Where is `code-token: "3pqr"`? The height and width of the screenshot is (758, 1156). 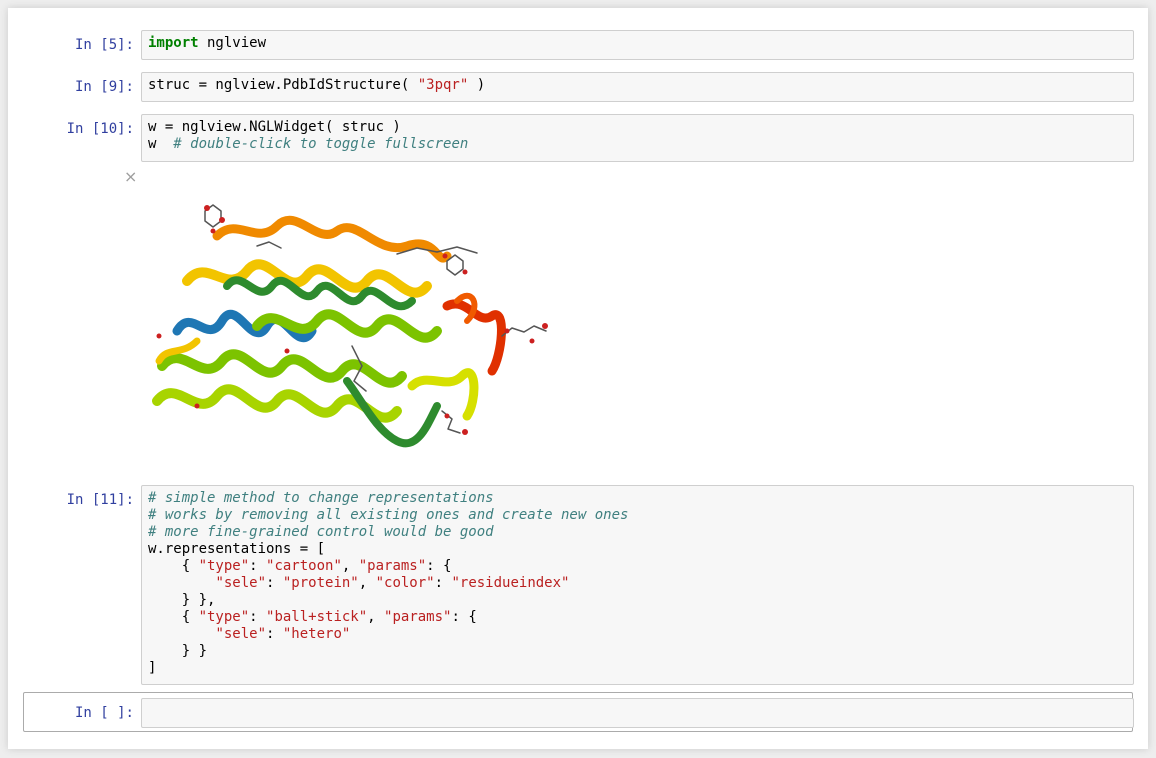 code-token: "3pqr" is located at coordinates (443, 85).